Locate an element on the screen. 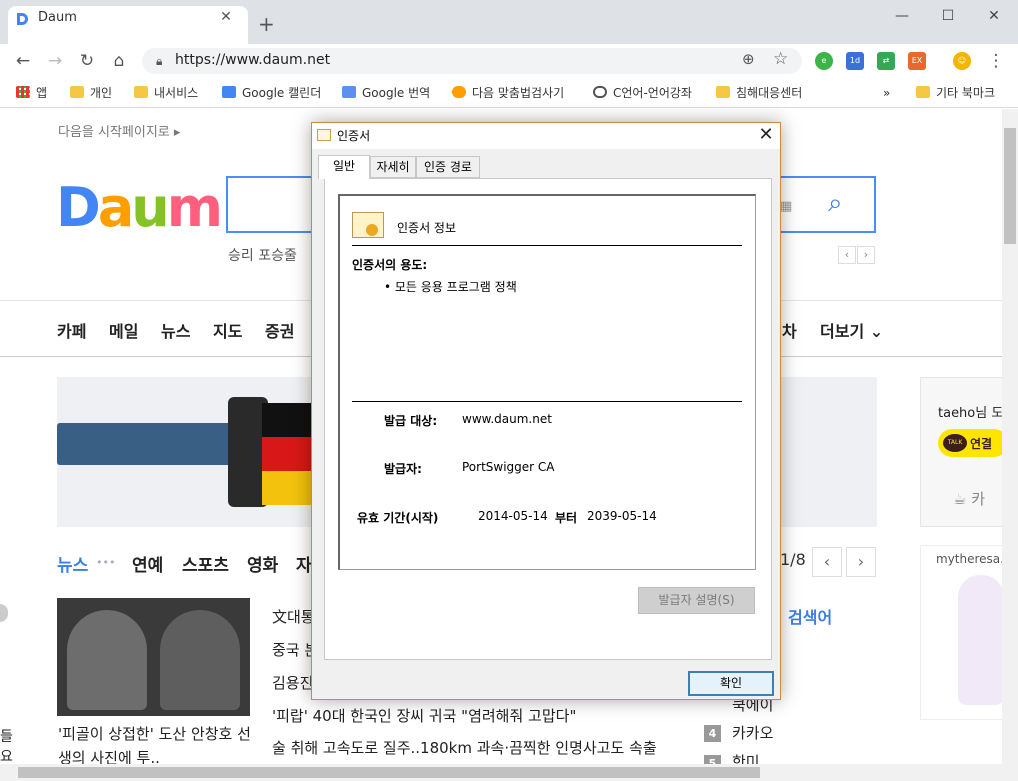  bookmark-other: 기타 북마크 is located at coordinates (955, 93).